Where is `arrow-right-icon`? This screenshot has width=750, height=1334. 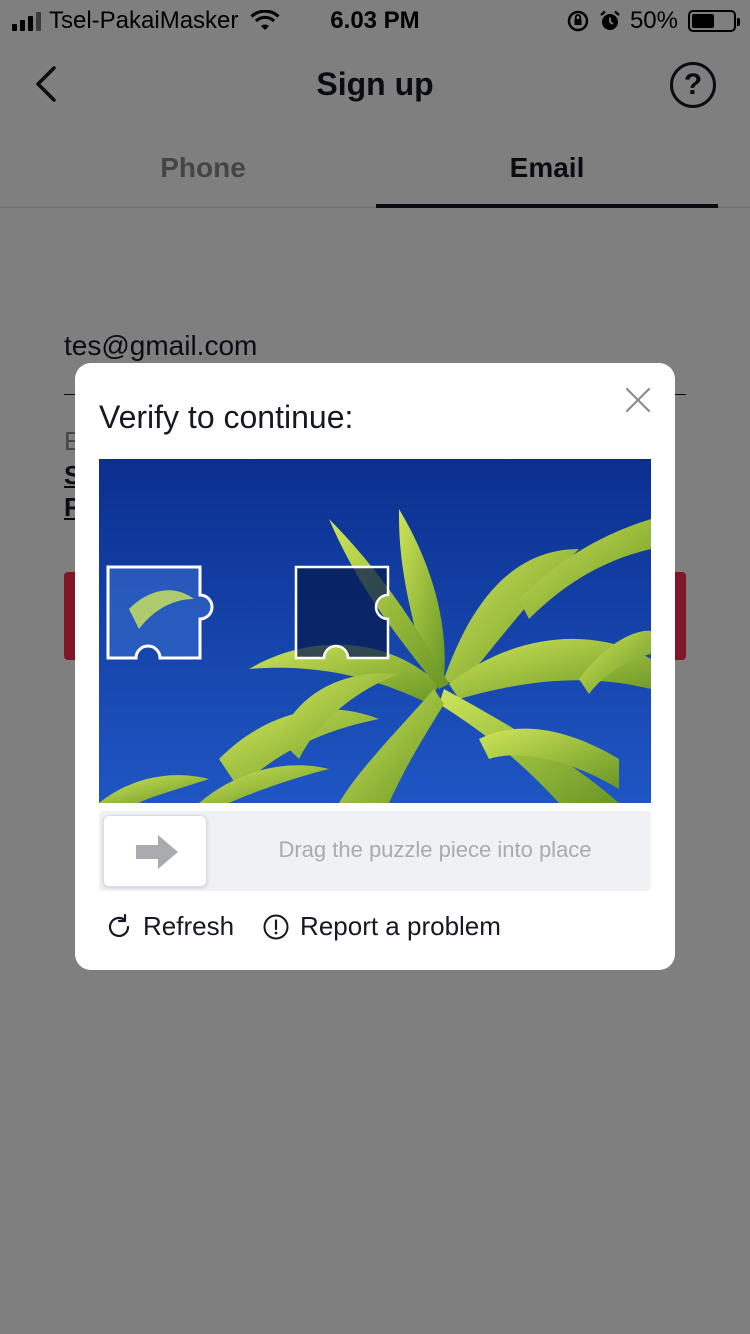
arrow-right-icon is located at coordinates (157, 852).